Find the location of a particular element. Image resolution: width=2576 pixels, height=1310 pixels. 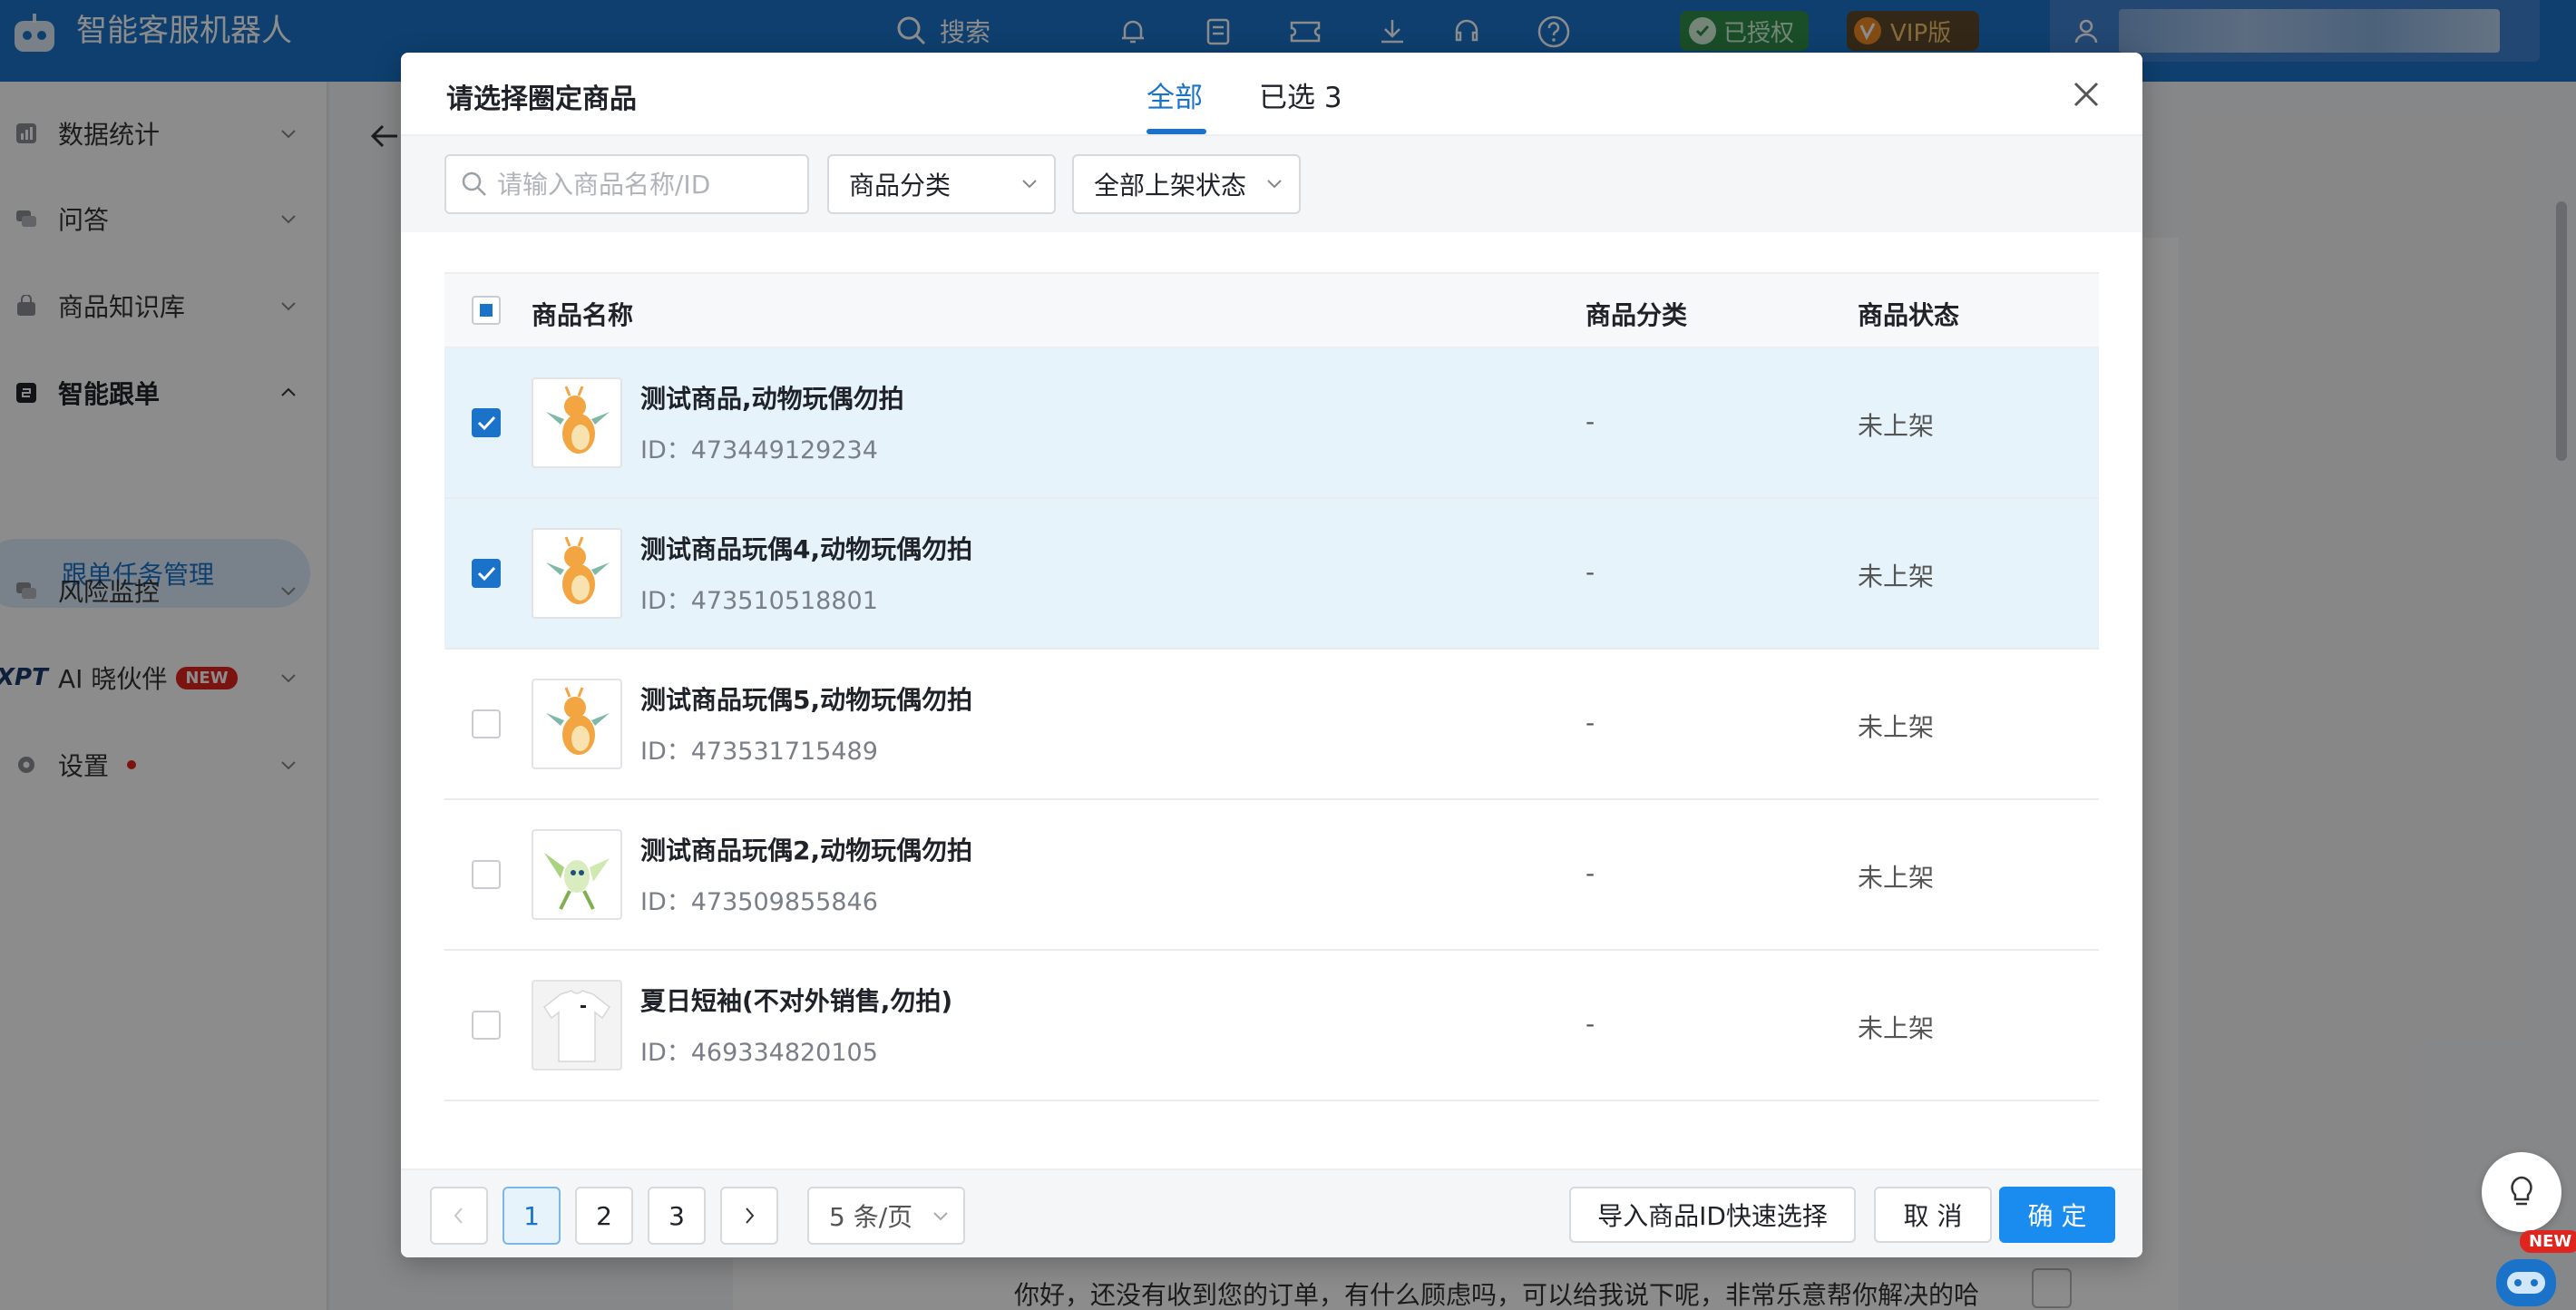

page-button-2: 2 is located at coordinates (604, 1216).